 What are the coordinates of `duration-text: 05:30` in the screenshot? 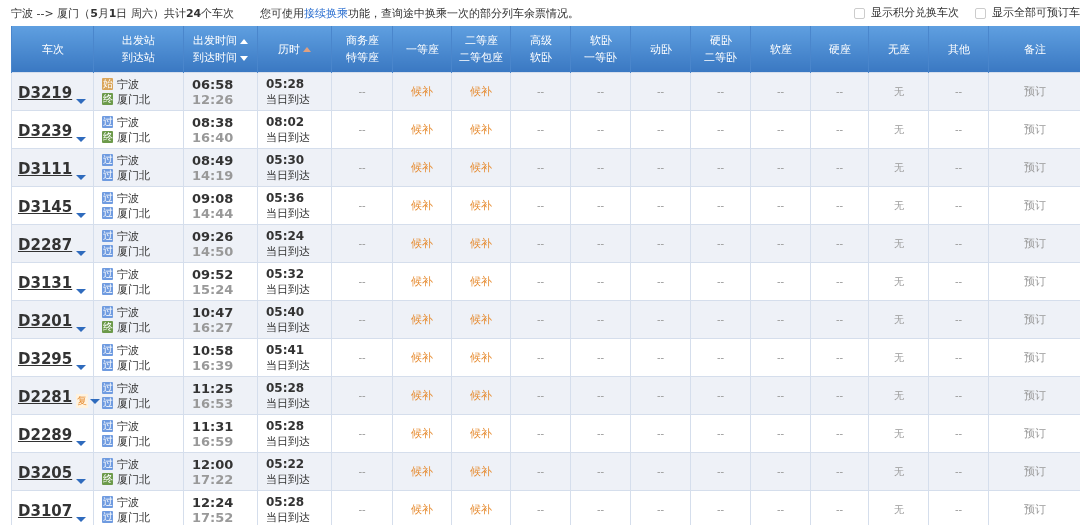 It's located at (286, 160).